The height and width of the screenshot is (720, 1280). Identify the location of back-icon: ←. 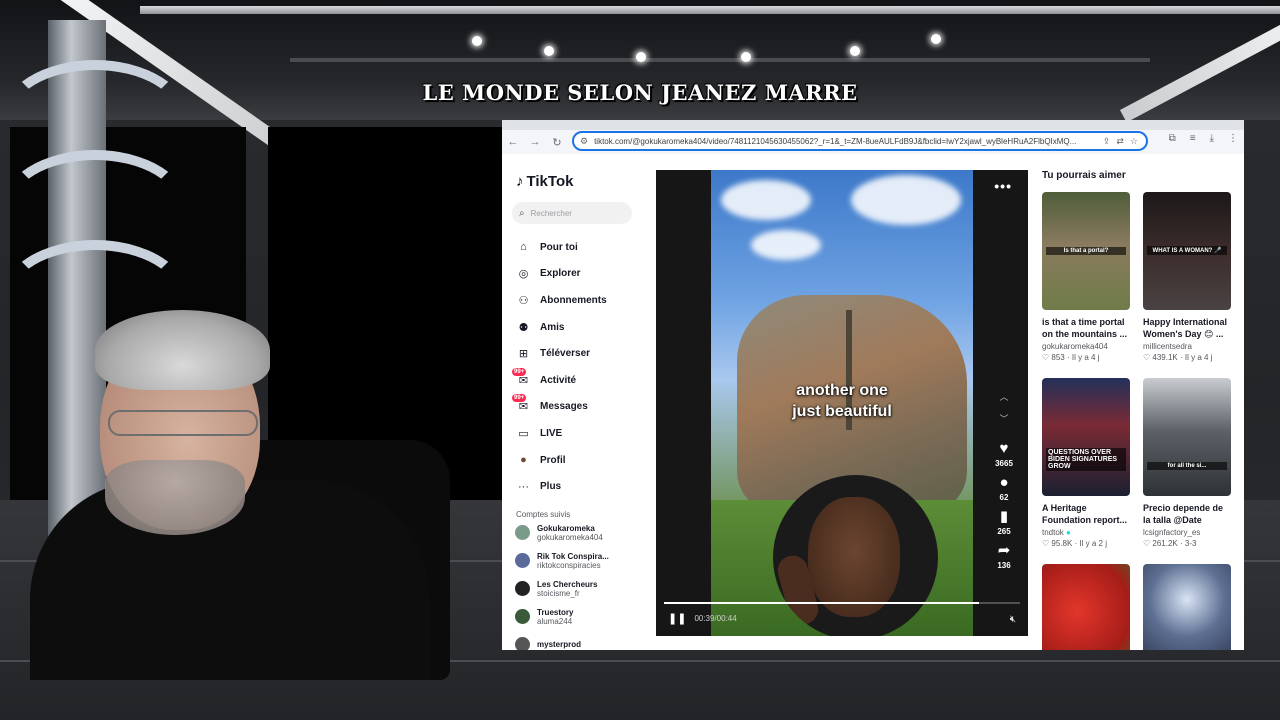
(513, 142).